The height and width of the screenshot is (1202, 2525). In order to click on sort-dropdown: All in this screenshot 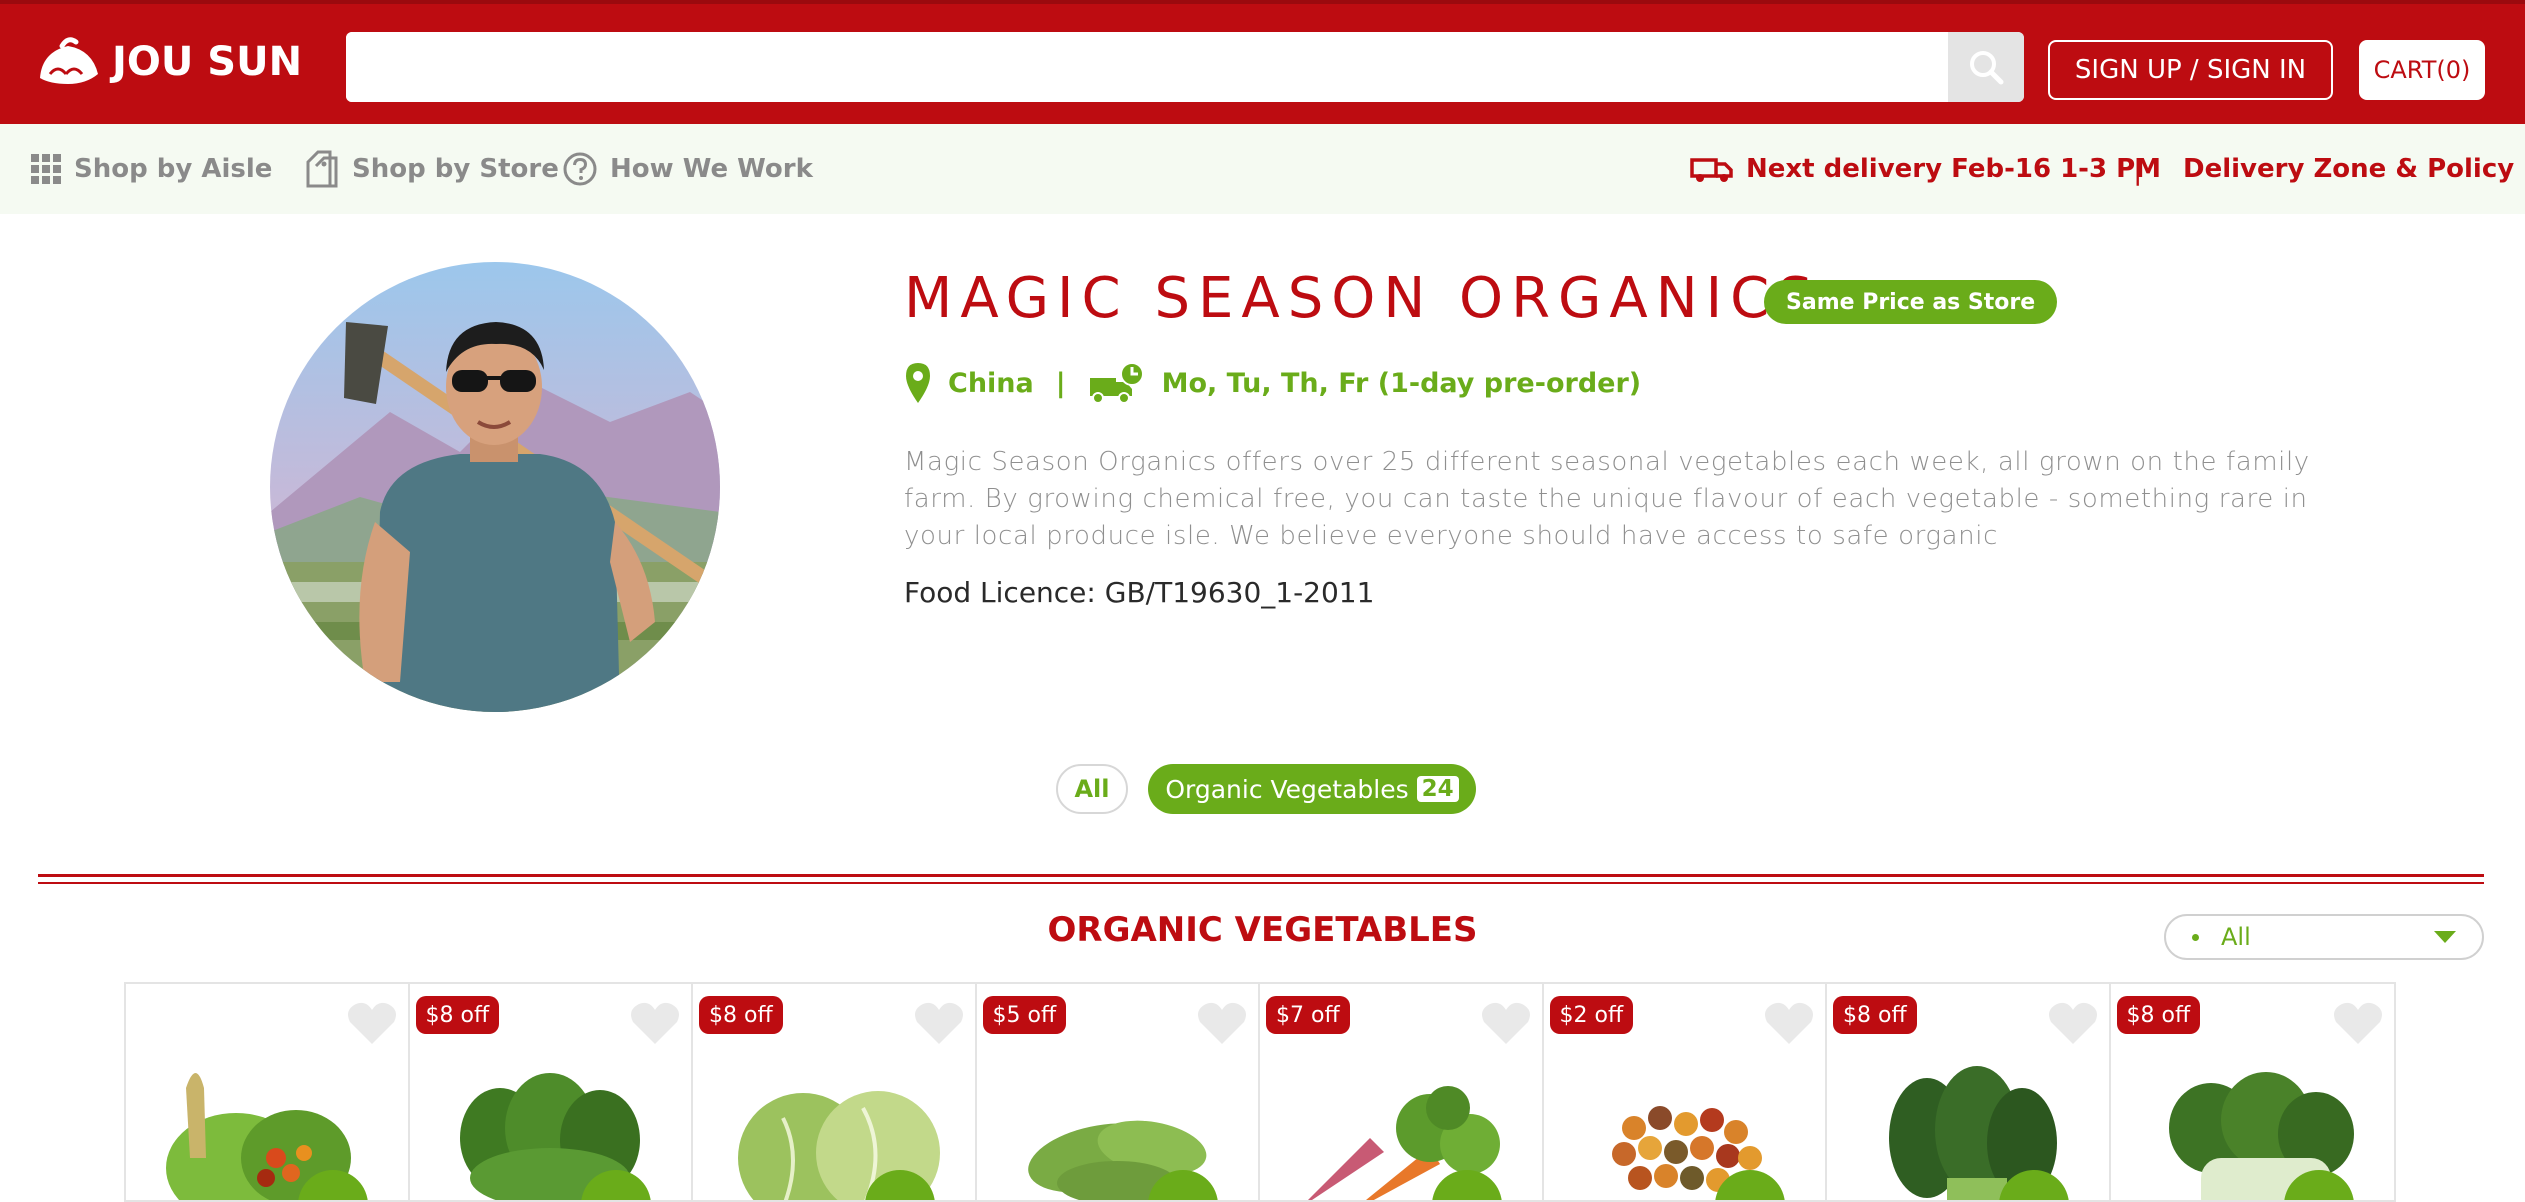, I will do `click(2324, 937)`.